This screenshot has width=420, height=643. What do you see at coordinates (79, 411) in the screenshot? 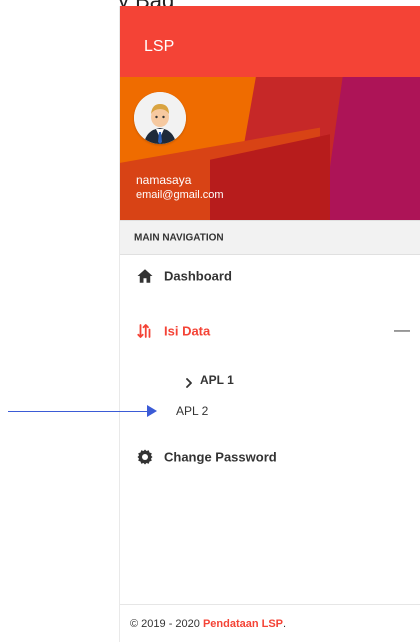
I see `annotation-arrow-line` at bounding box center [79, 411].